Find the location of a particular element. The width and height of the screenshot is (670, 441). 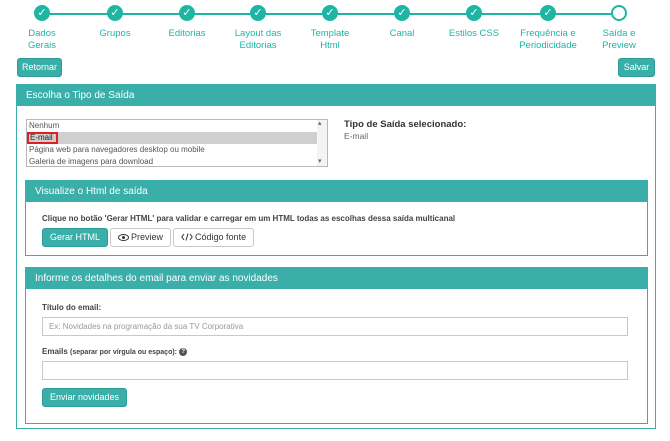

codigo-fonte-label: Código fonte is located at coordinates (221, 237).